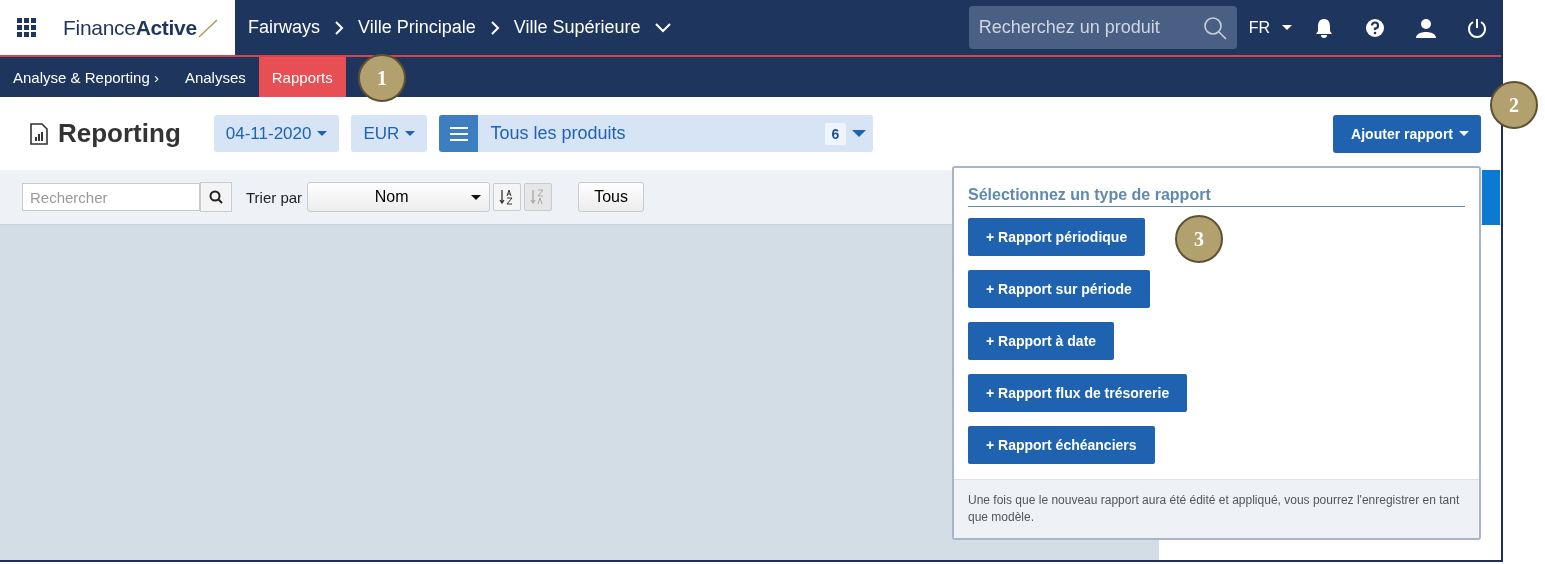  Describe the element at coordinates (1426, 27) in the screenshot. I see `user-icon` at that location.